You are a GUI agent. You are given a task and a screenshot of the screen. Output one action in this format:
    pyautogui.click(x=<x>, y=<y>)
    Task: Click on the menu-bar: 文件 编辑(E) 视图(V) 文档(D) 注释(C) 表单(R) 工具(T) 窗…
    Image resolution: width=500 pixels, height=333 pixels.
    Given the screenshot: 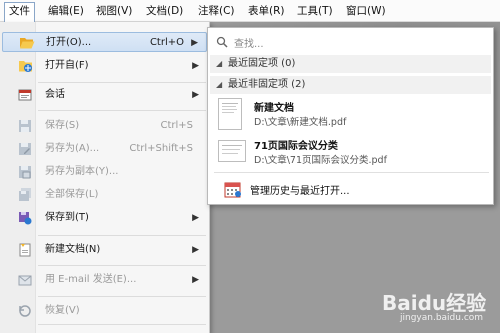 What is the action you would take?
    pyautogui.click(x=250, y=11)
    